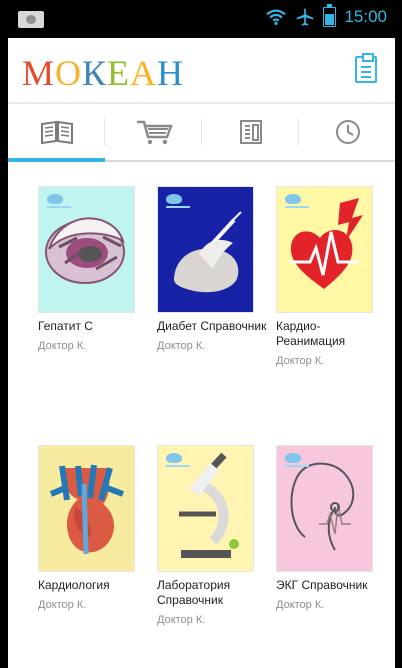  What do you see at coordinates (276, 17) in the screenshot?
I see `wifi-icon` at bounding box center [276, 17].